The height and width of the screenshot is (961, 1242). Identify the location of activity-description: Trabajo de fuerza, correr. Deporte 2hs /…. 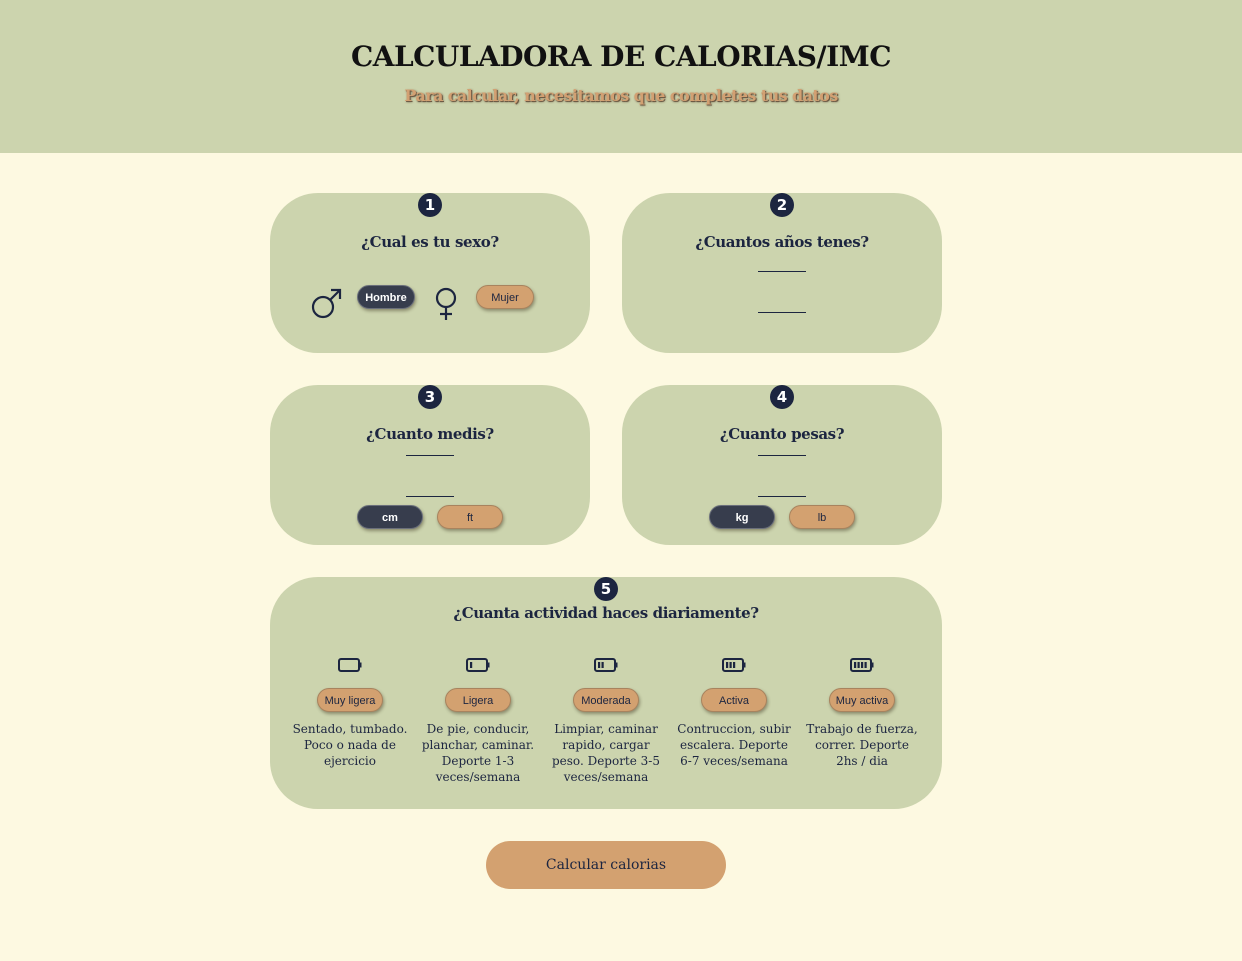
(862, 745).